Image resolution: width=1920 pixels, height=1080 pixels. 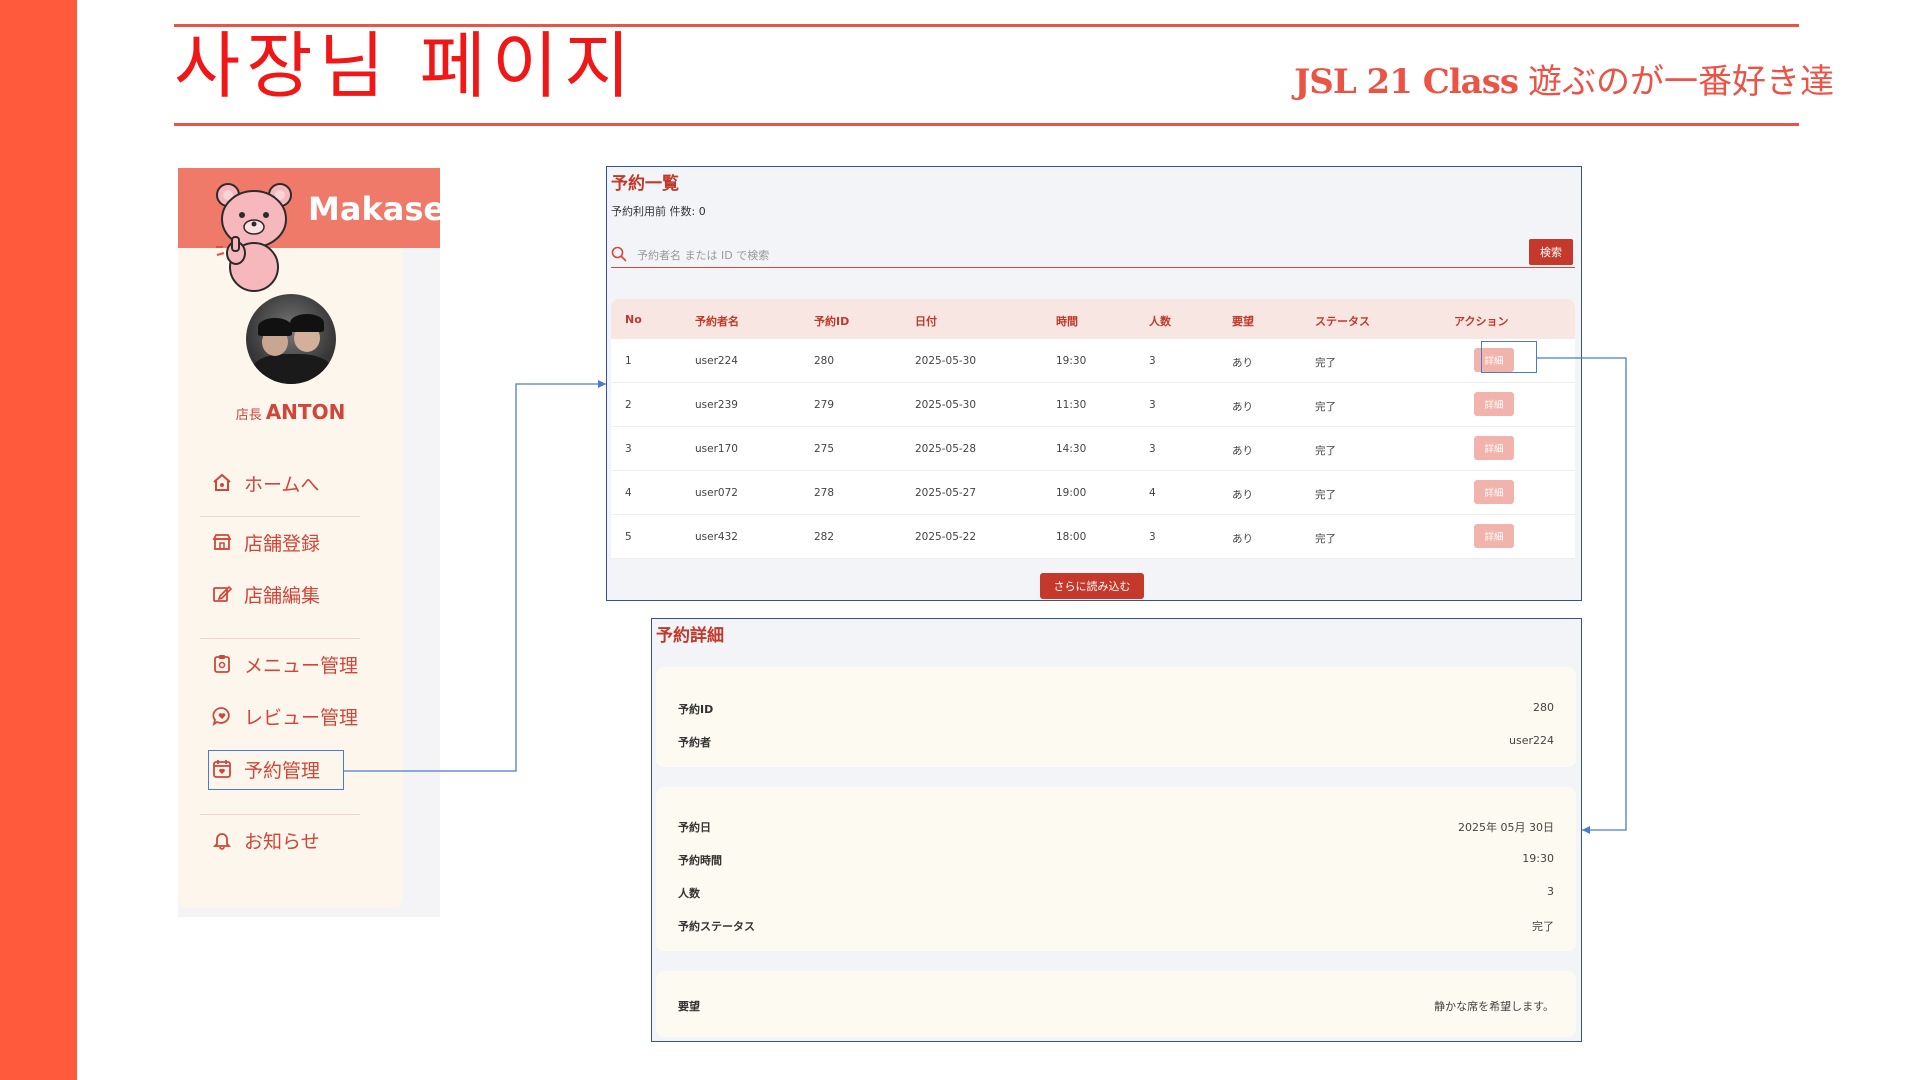 I want to click on sidebar-item-store-register: 店舗登録, so click(x=266, y=542).